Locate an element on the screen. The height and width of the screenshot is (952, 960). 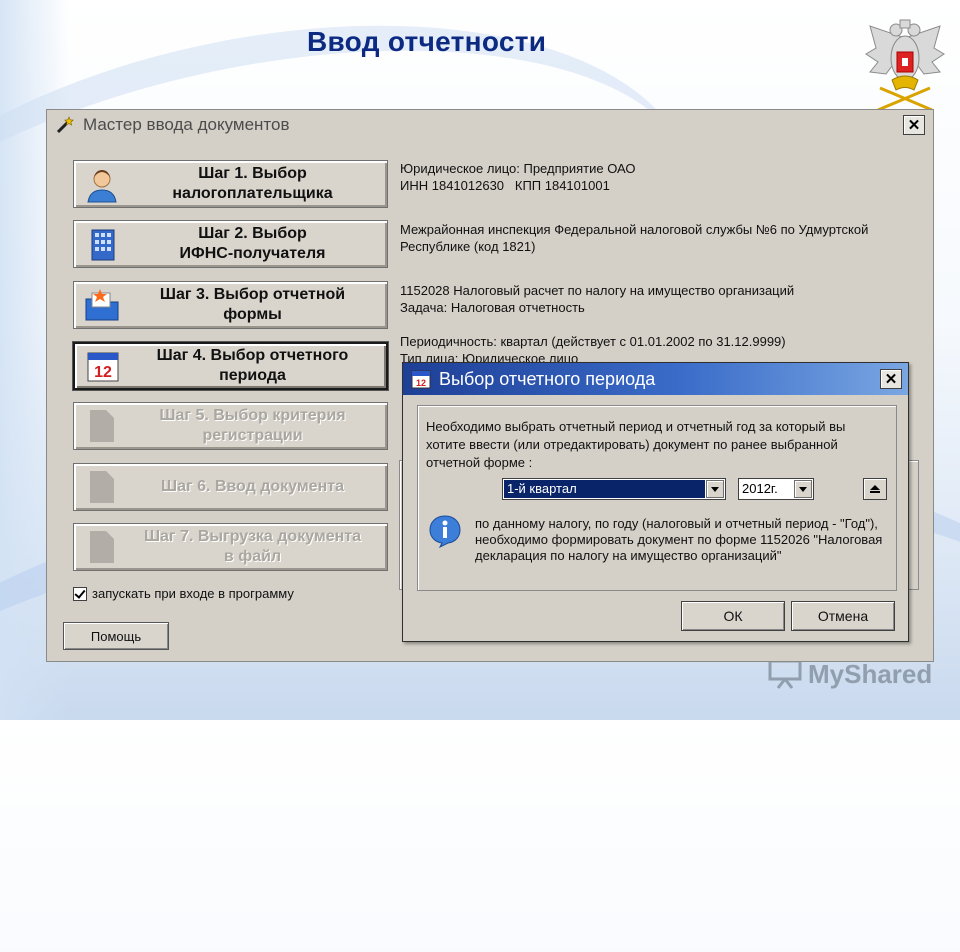
year-select-value: 2012г. is located at coordinates (760, 488).